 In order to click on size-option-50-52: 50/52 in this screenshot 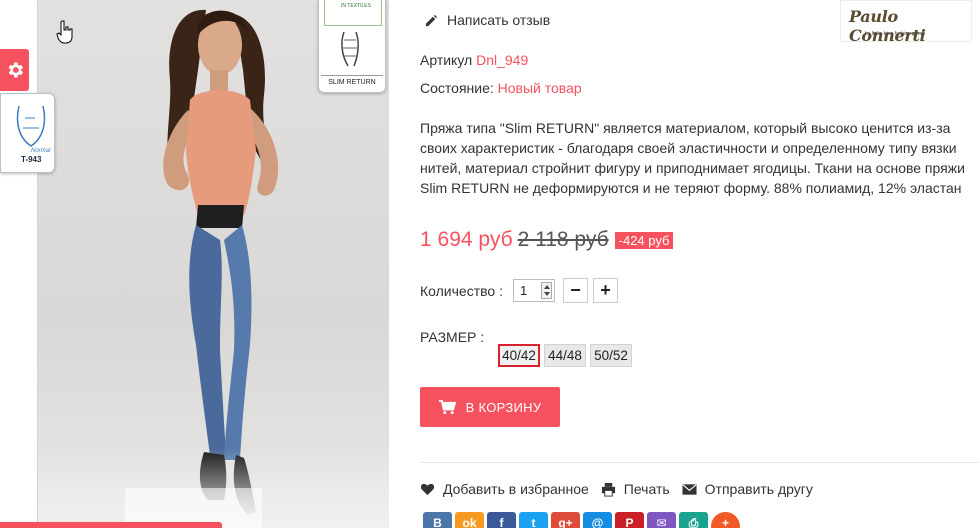, I will do `click(611, 355)`.